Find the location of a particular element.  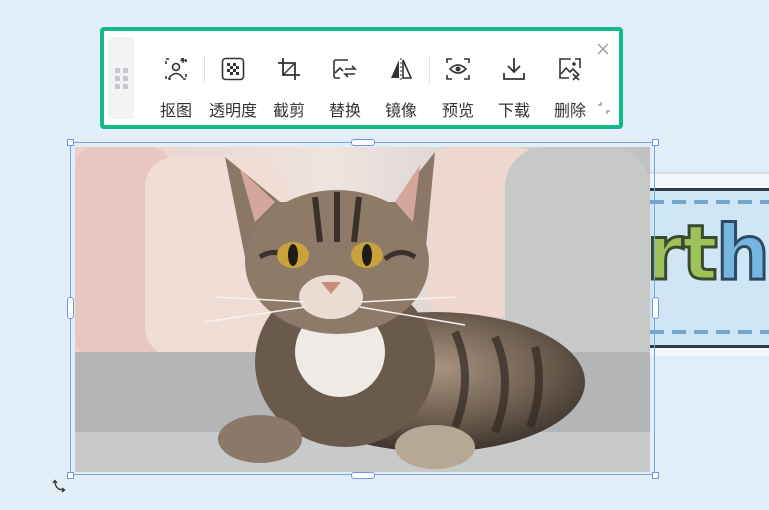

resize-handle-left is located at coordinates (70, 308).